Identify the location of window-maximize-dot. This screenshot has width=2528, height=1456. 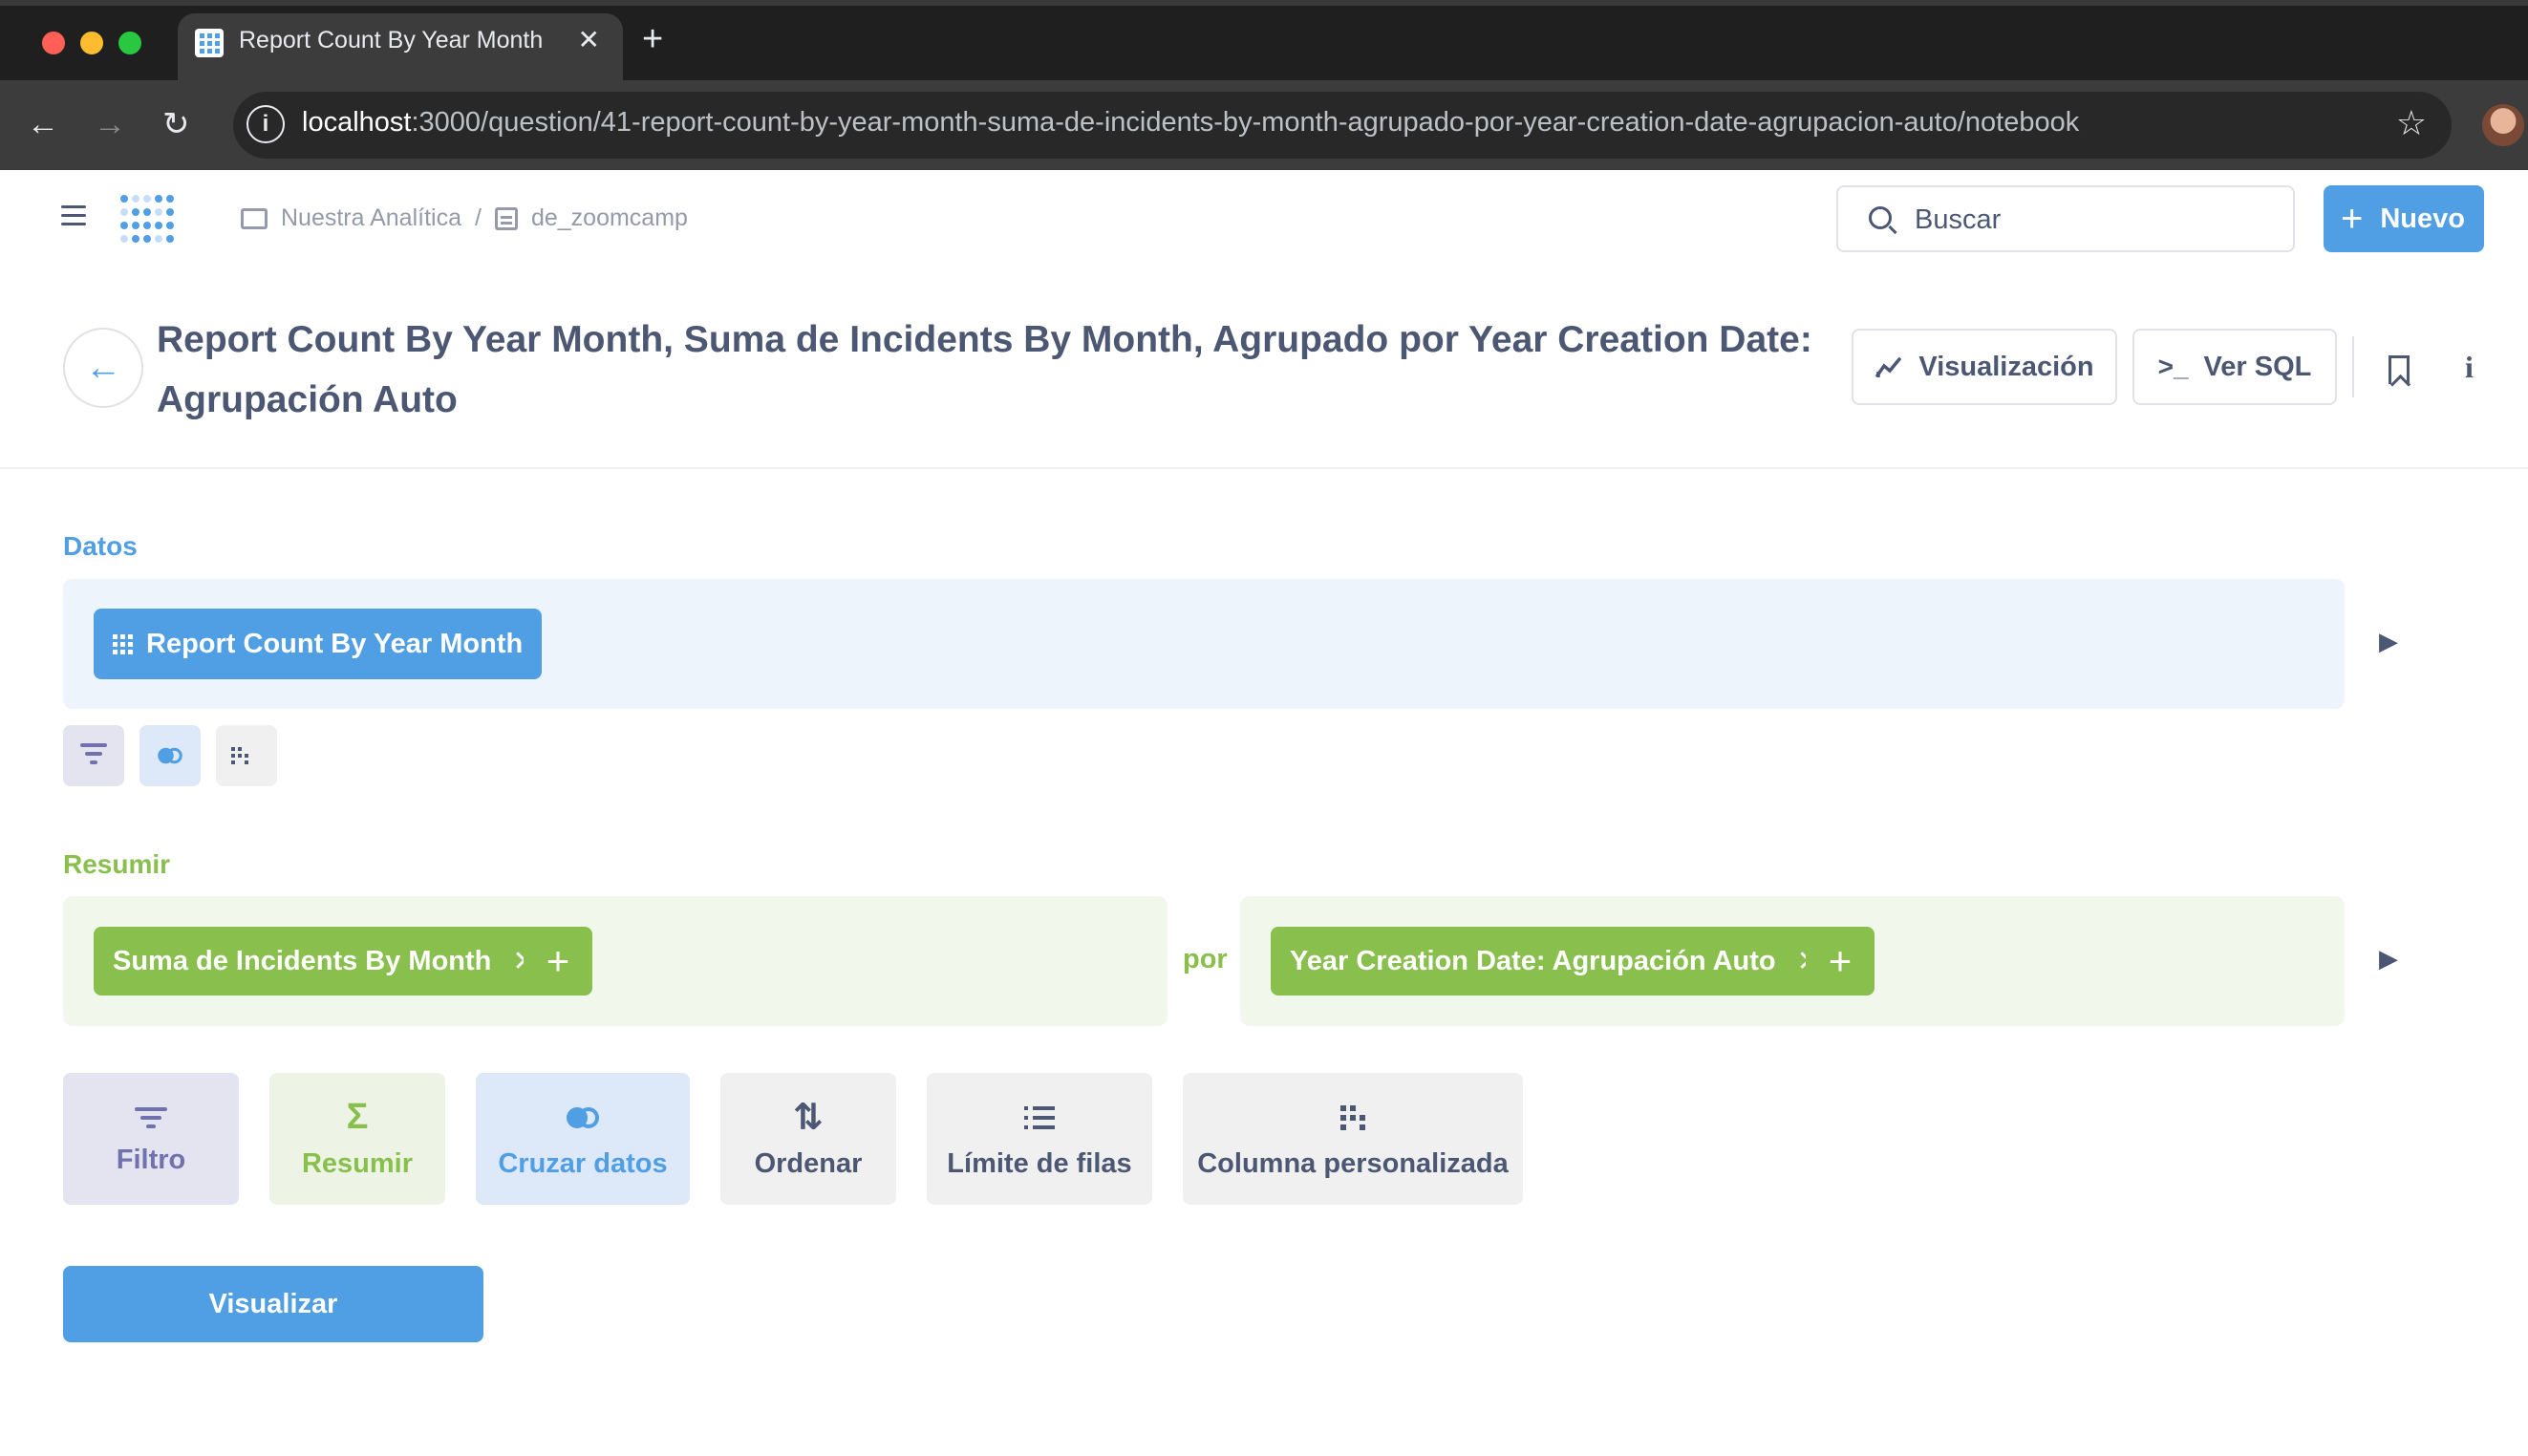
(129, 43).